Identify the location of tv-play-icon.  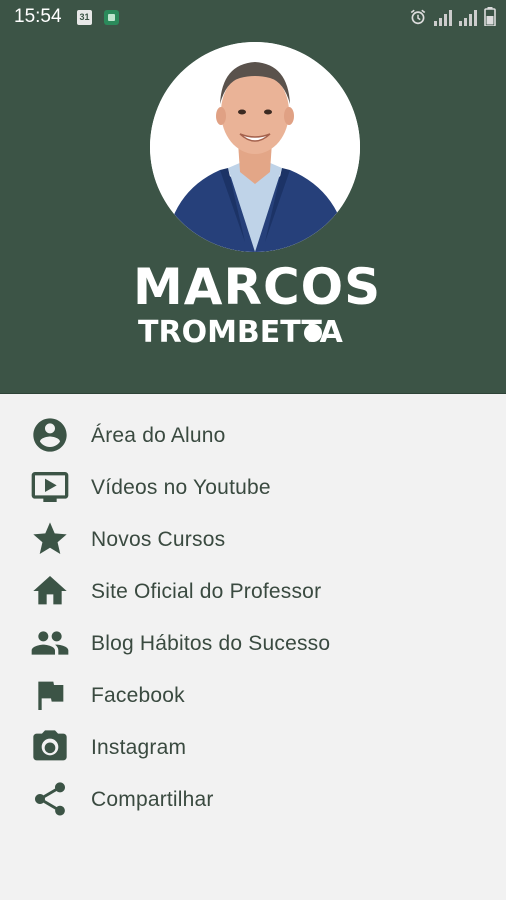
(50, 487).